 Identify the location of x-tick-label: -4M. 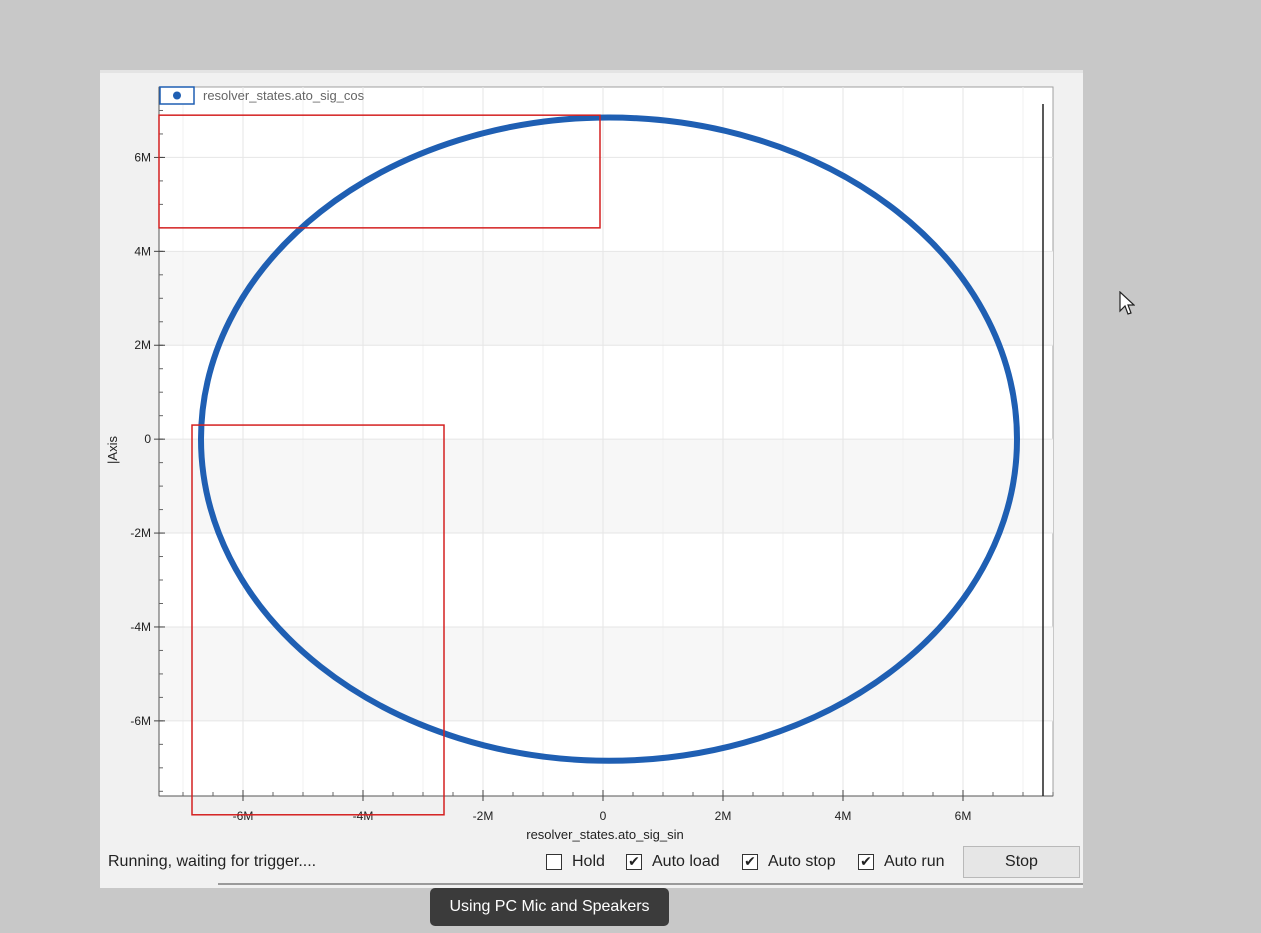
(363, 816).